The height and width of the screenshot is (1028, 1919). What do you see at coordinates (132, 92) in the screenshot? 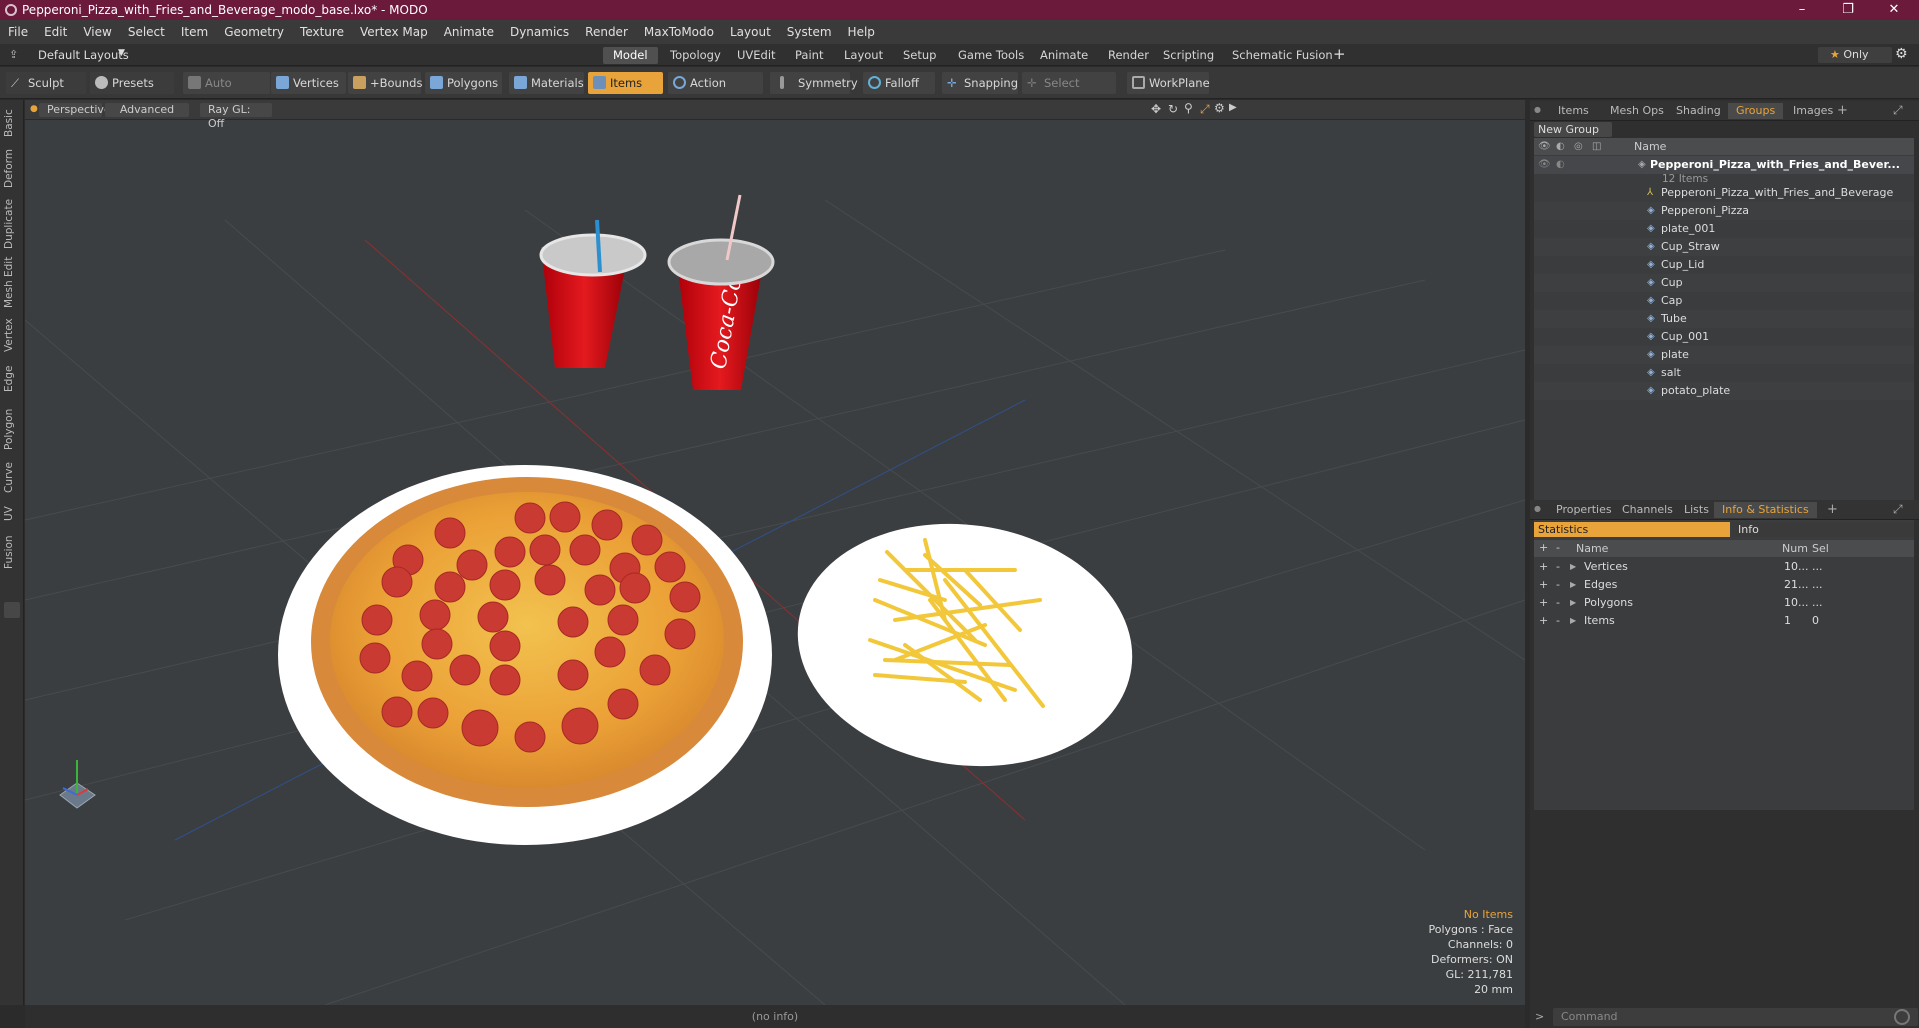
I see `presets-button: Presets F6` at bounding box center [132, 92].